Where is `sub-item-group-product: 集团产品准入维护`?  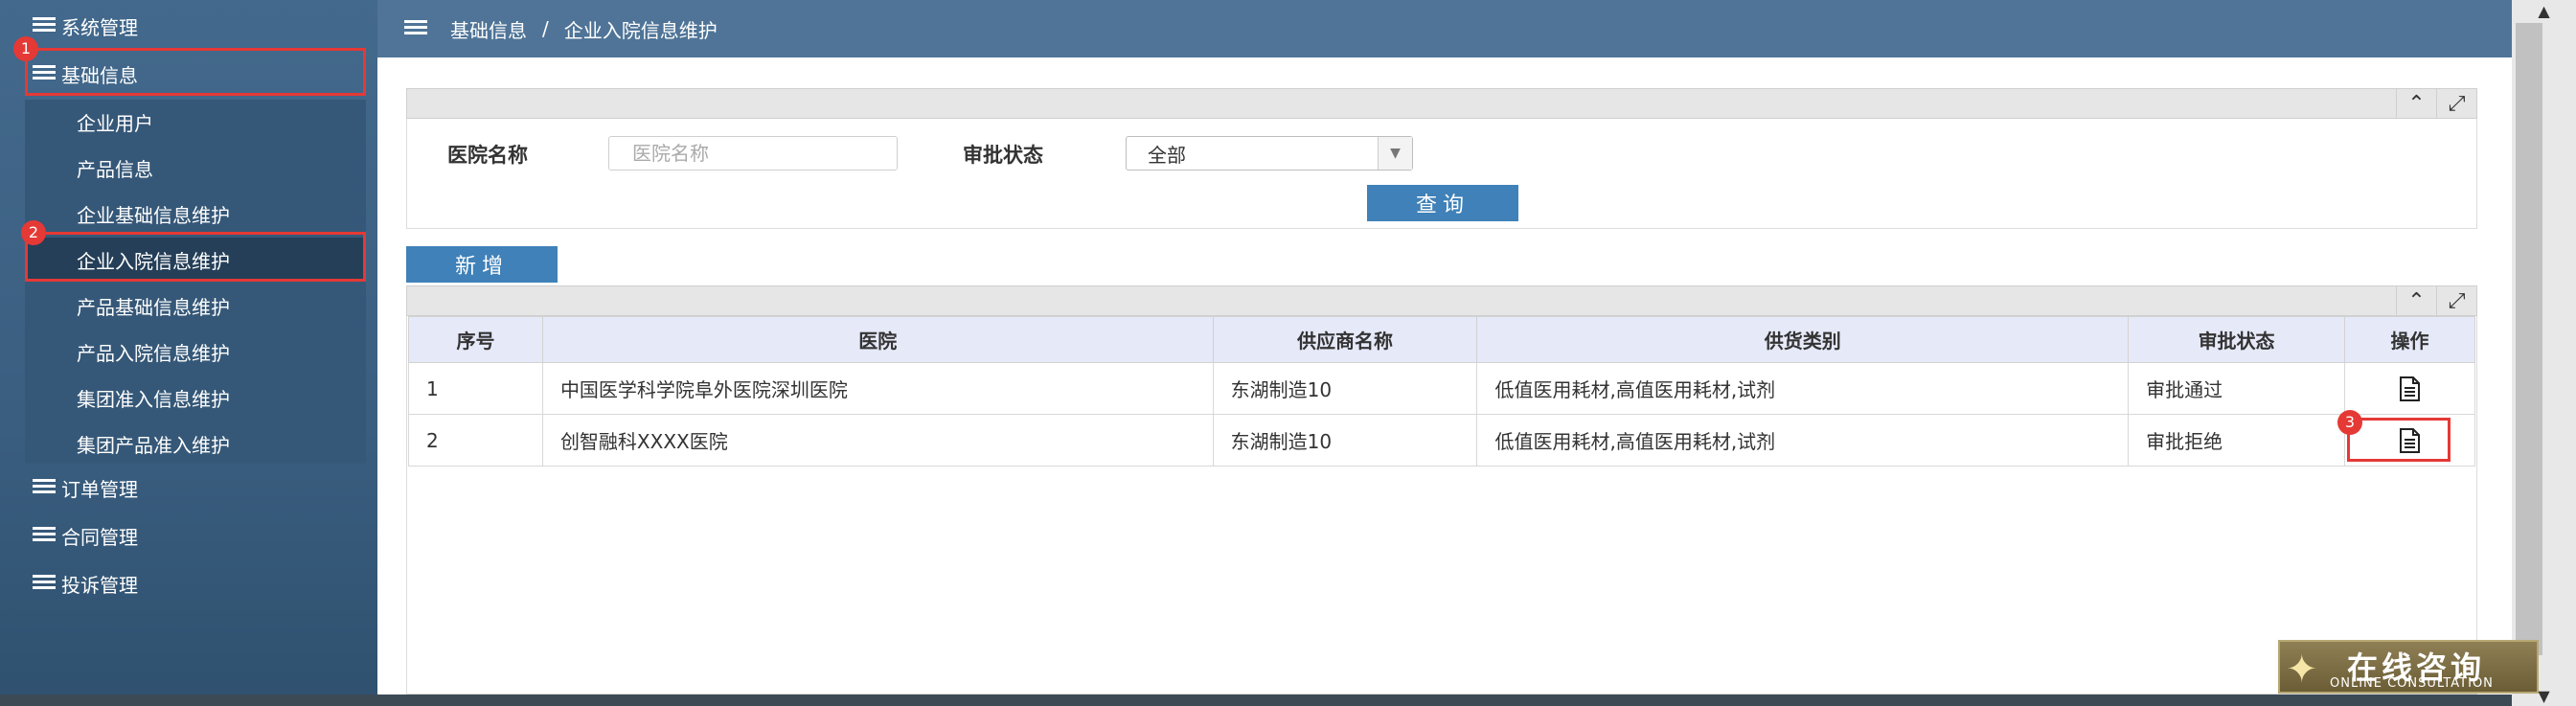 sub-item-group-product: 集团产品准入维护 is located at coordinates (195, 443).